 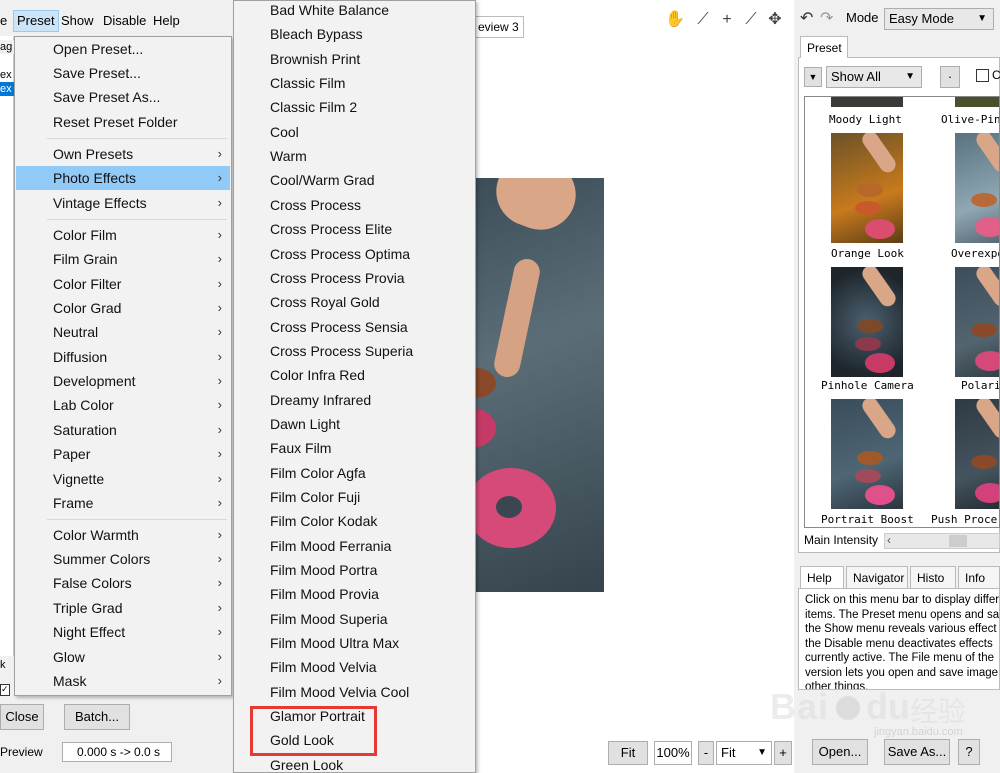 I want to click on fit-select: Fit ▼, so click(x=744, y=753).